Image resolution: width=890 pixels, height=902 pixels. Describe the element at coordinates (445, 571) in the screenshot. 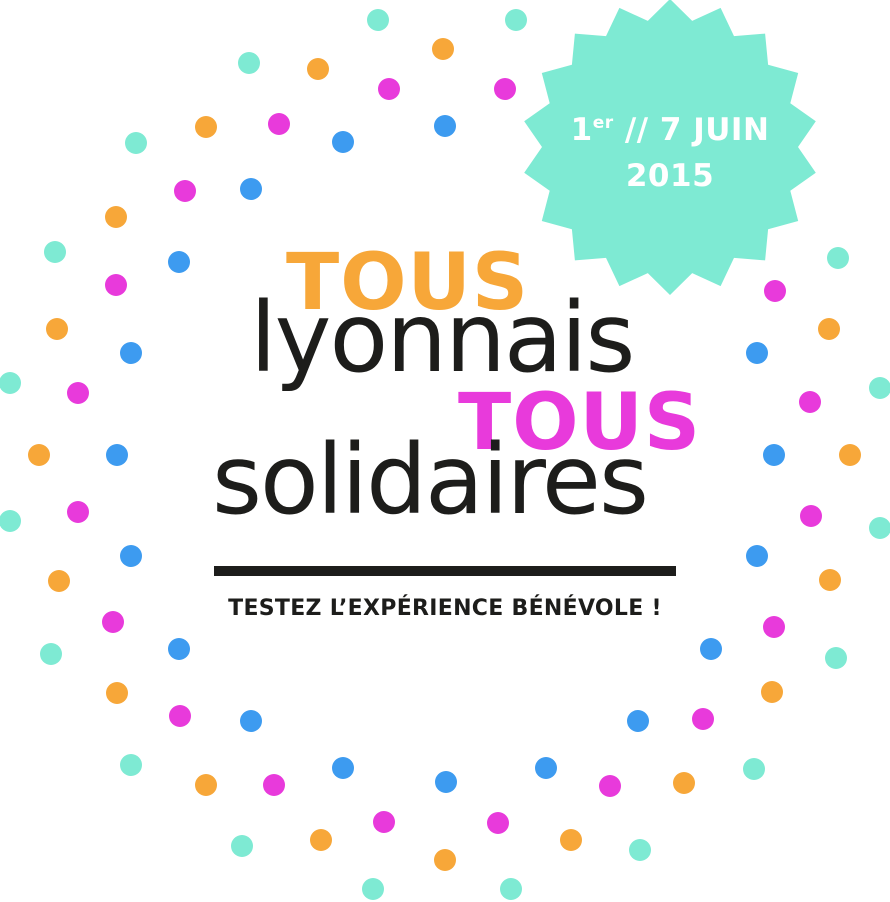

I see `divider-rule` at that location.